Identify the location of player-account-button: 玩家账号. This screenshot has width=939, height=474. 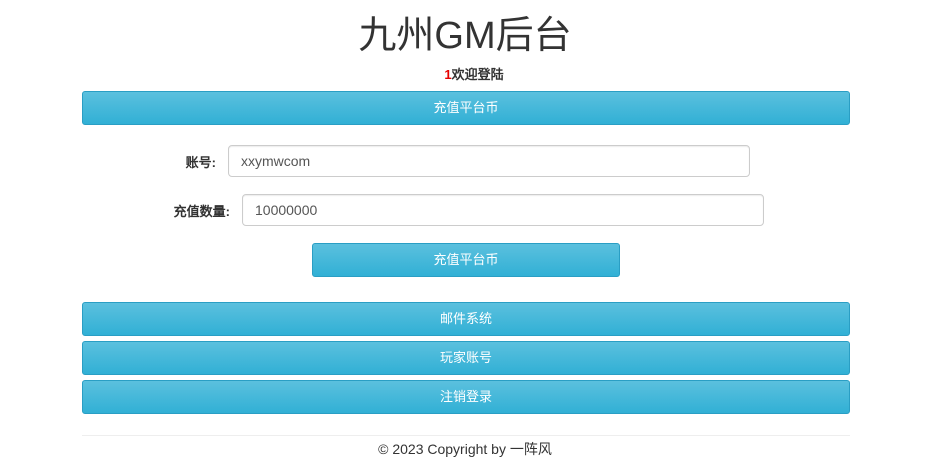
(466, 358).